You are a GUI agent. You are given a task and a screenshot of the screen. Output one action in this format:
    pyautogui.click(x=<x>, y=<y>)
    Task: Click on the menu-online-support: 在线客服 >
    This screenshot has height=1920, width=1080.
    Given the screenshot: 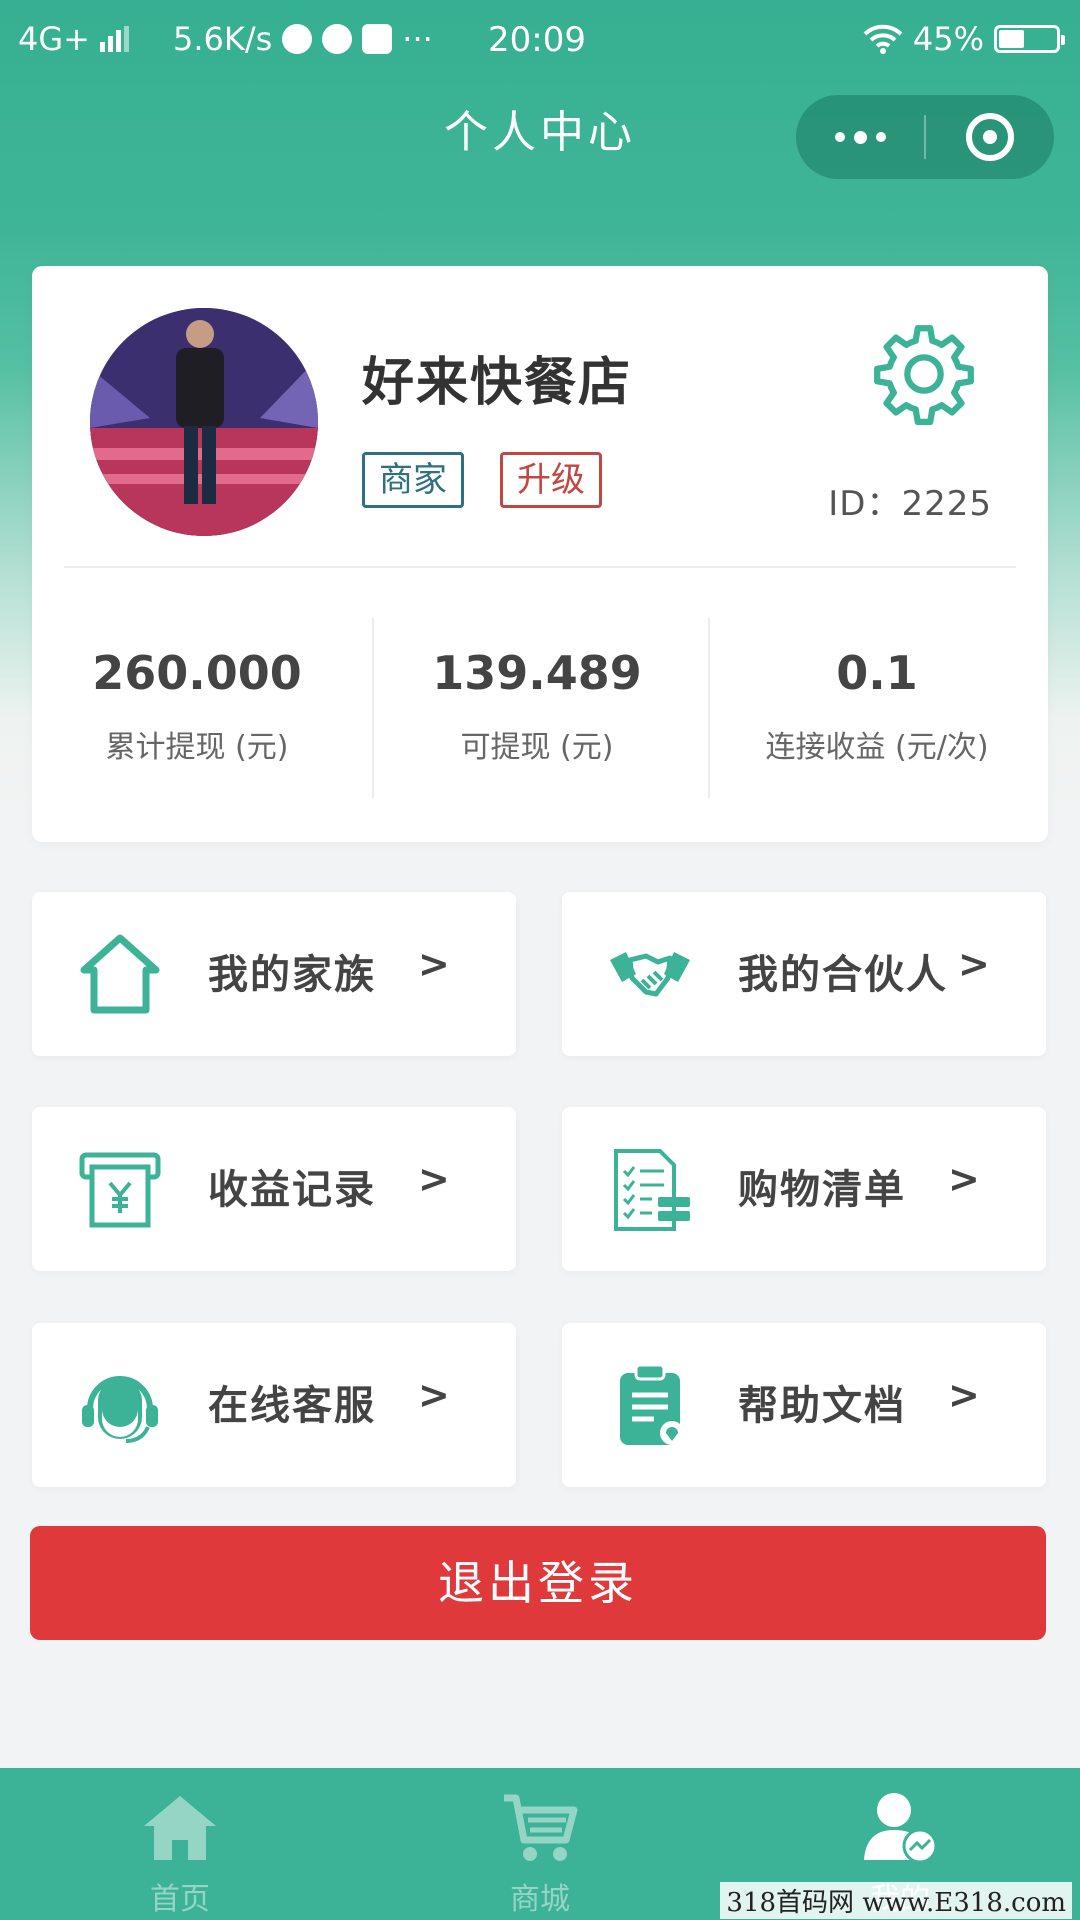 What is the action you would take?
    pyautogui.click(x=274, y=1405)
    